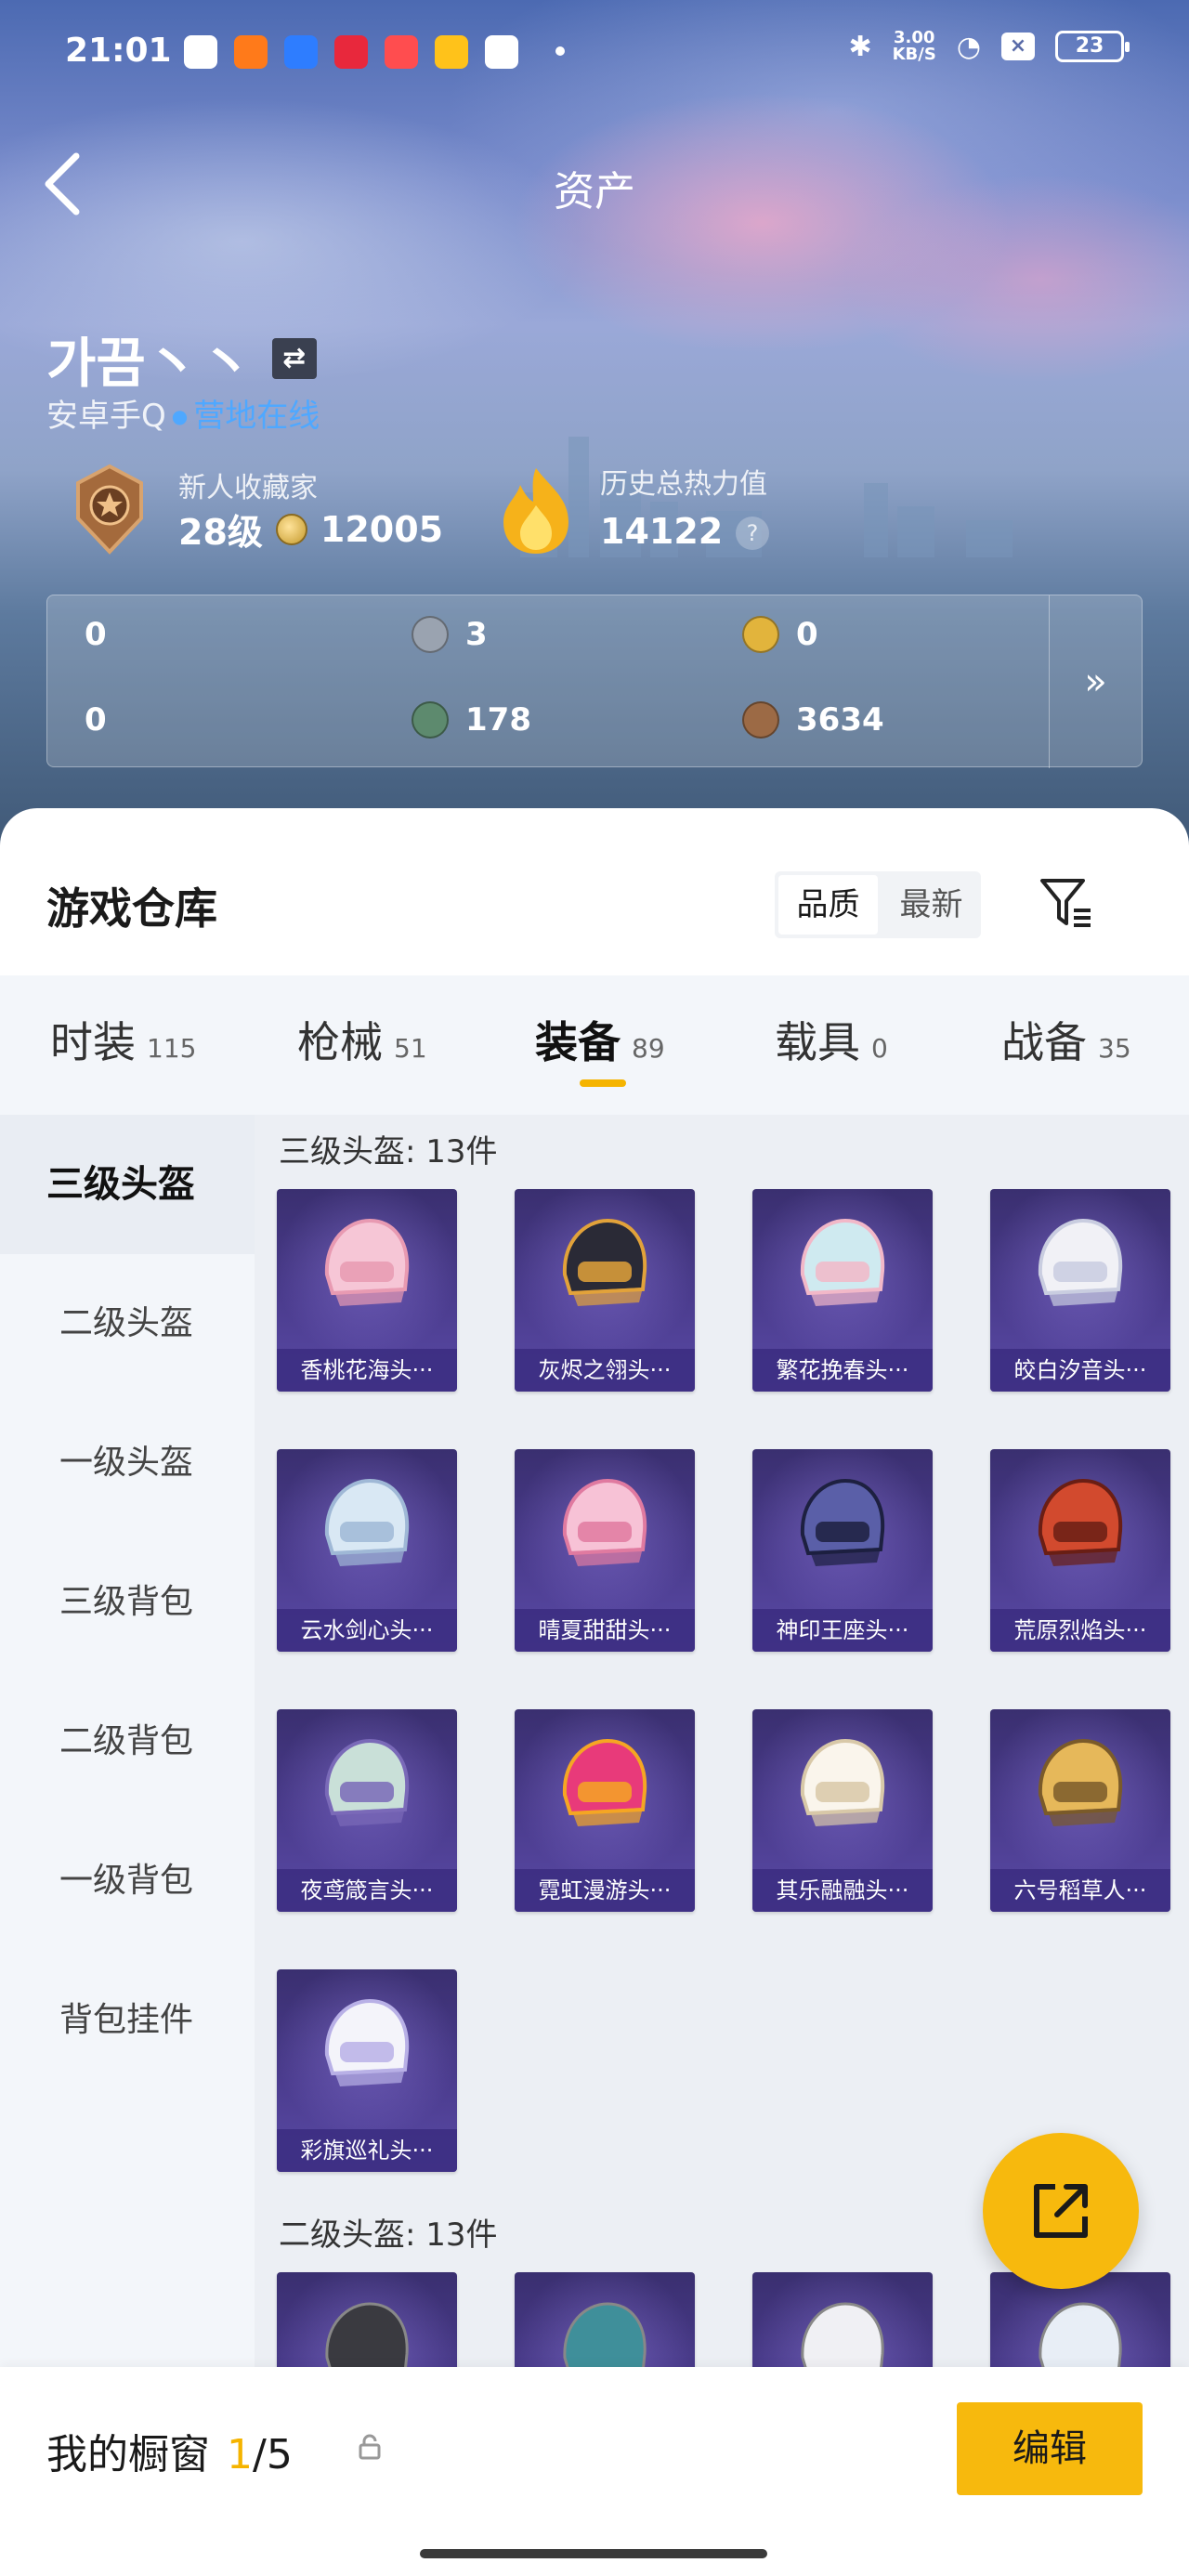 The height and width of the screenshot is (2576, 1189). I want to click on sort-option-newest: 最新, so click(931, 904).